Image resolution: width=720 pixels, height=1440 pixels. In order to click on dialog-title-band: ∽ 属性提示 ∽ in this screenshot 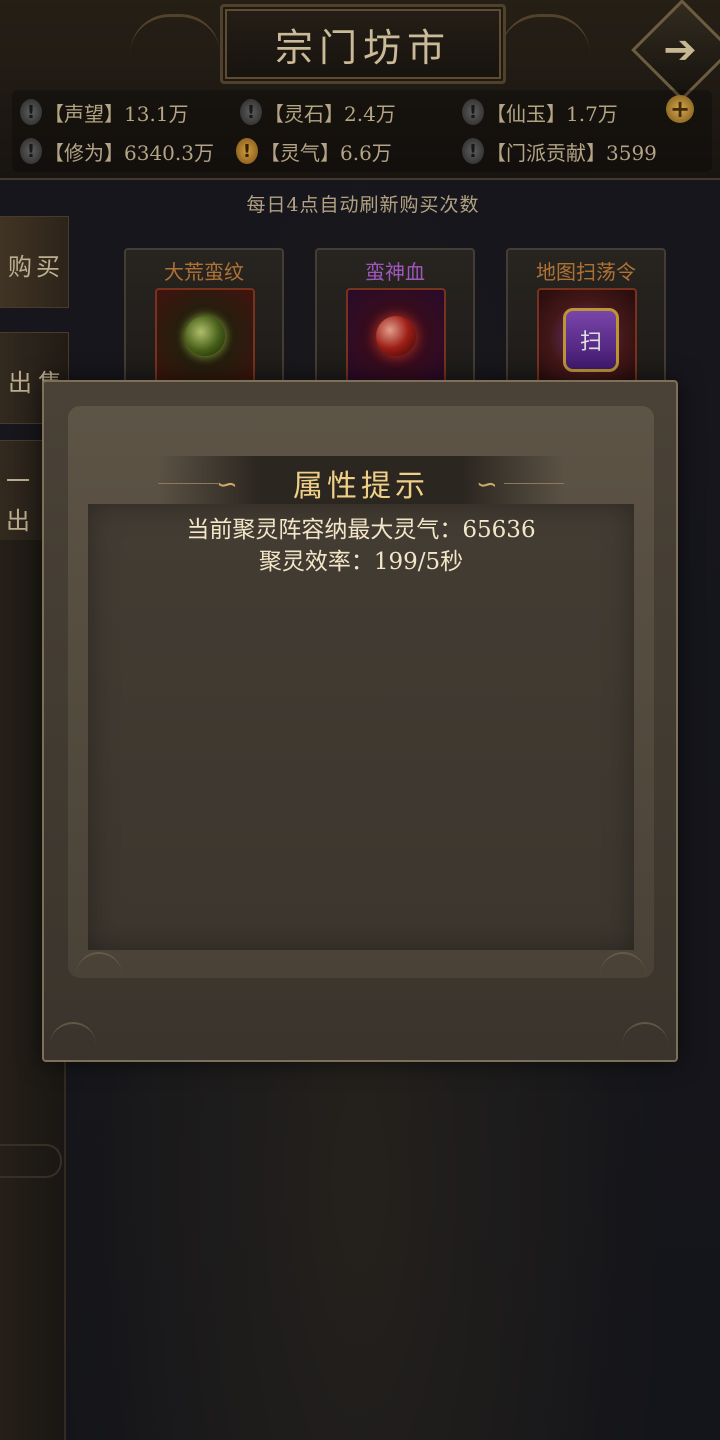, I will do `click(361, 483)`.